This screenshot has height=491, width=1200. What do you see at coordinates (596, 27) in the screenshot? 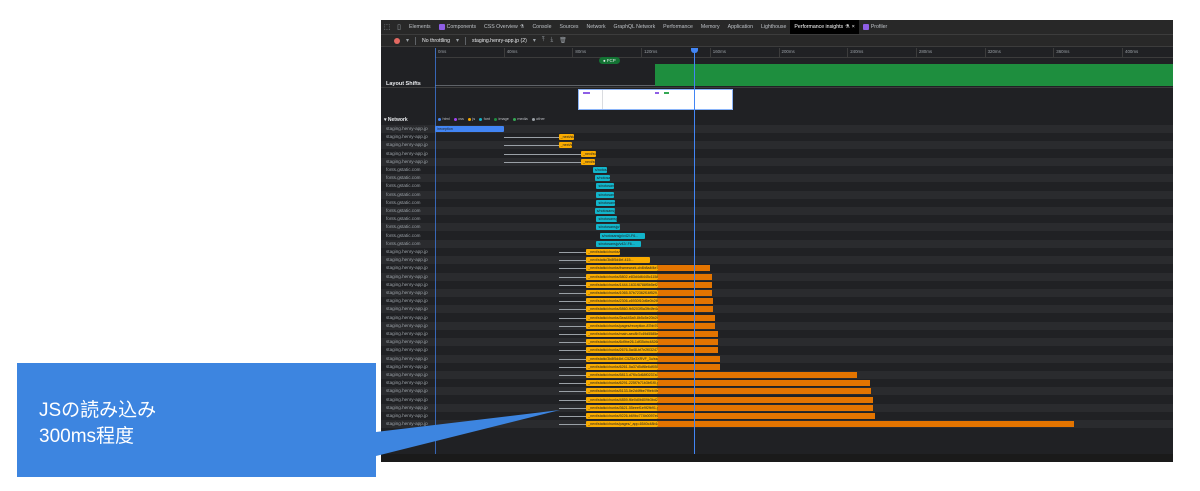
I see `tab-network: Network` at bounding box center [596, 27].